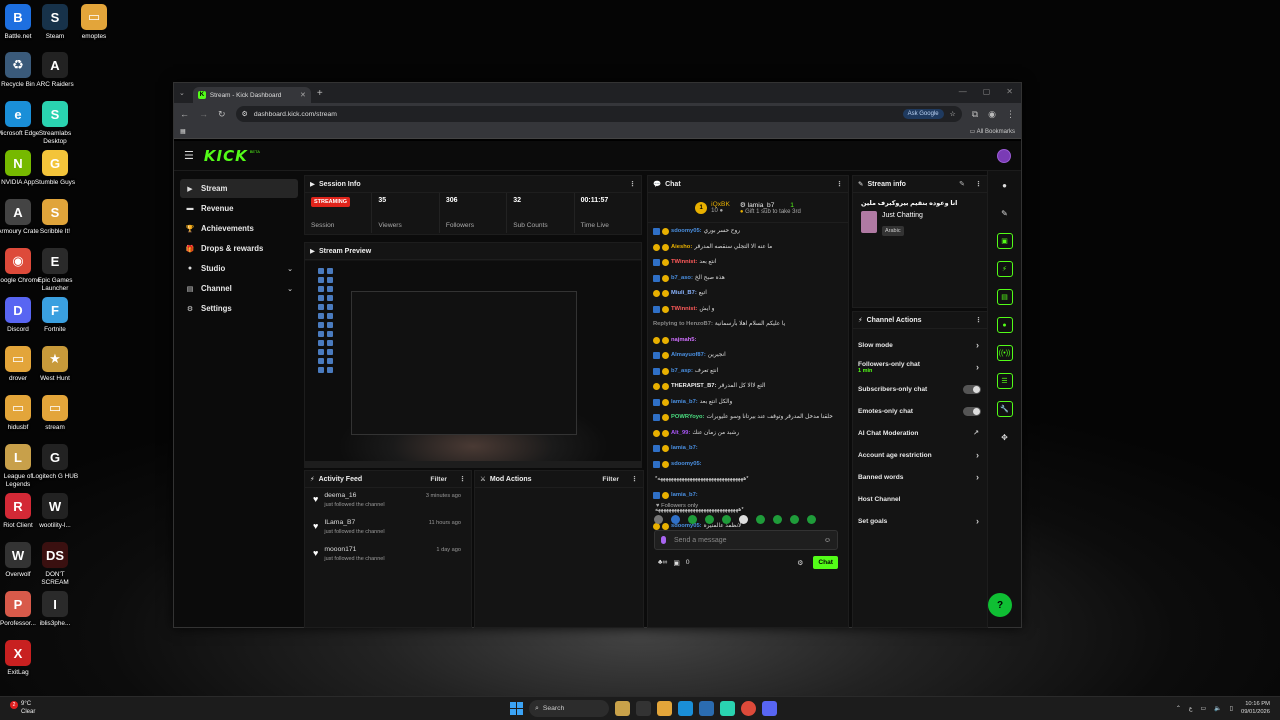 Image resolution: width=1280 pixels, height=720 pixels. Describe the element at coordinates (55, 70) in the screenshot. I see `desktop-icon-arc-raiders: A ARC Raiders` at that location.